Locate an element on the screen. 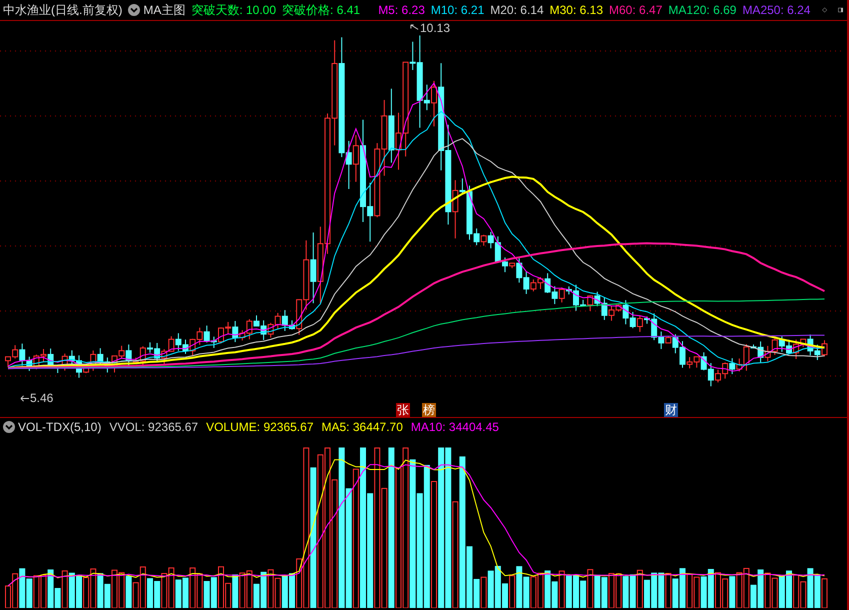 The width and height of the screenshot is (849, 610). moving-average-reading: M60: 6.47 is located at coordinates (635, 10).